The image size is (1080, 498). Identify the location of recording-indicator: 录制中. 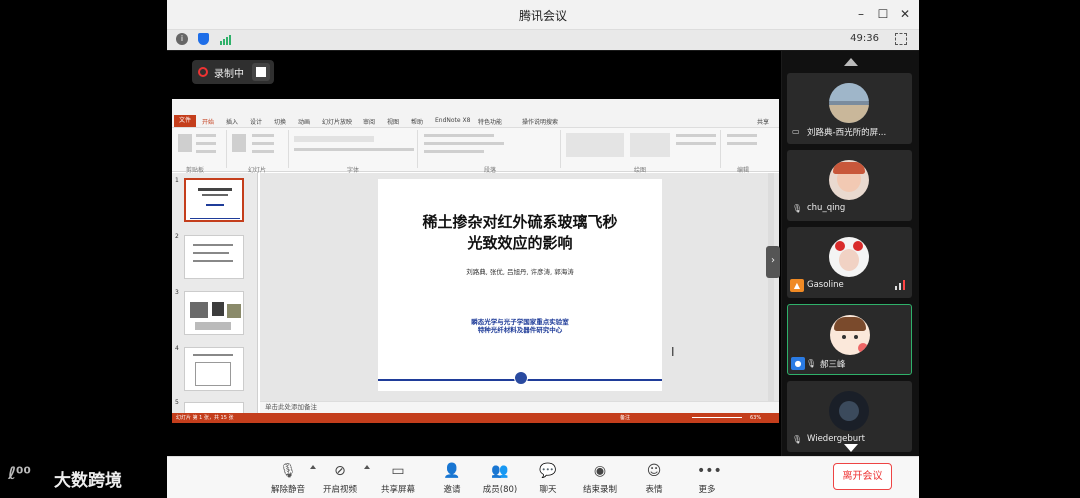
(233, 72).